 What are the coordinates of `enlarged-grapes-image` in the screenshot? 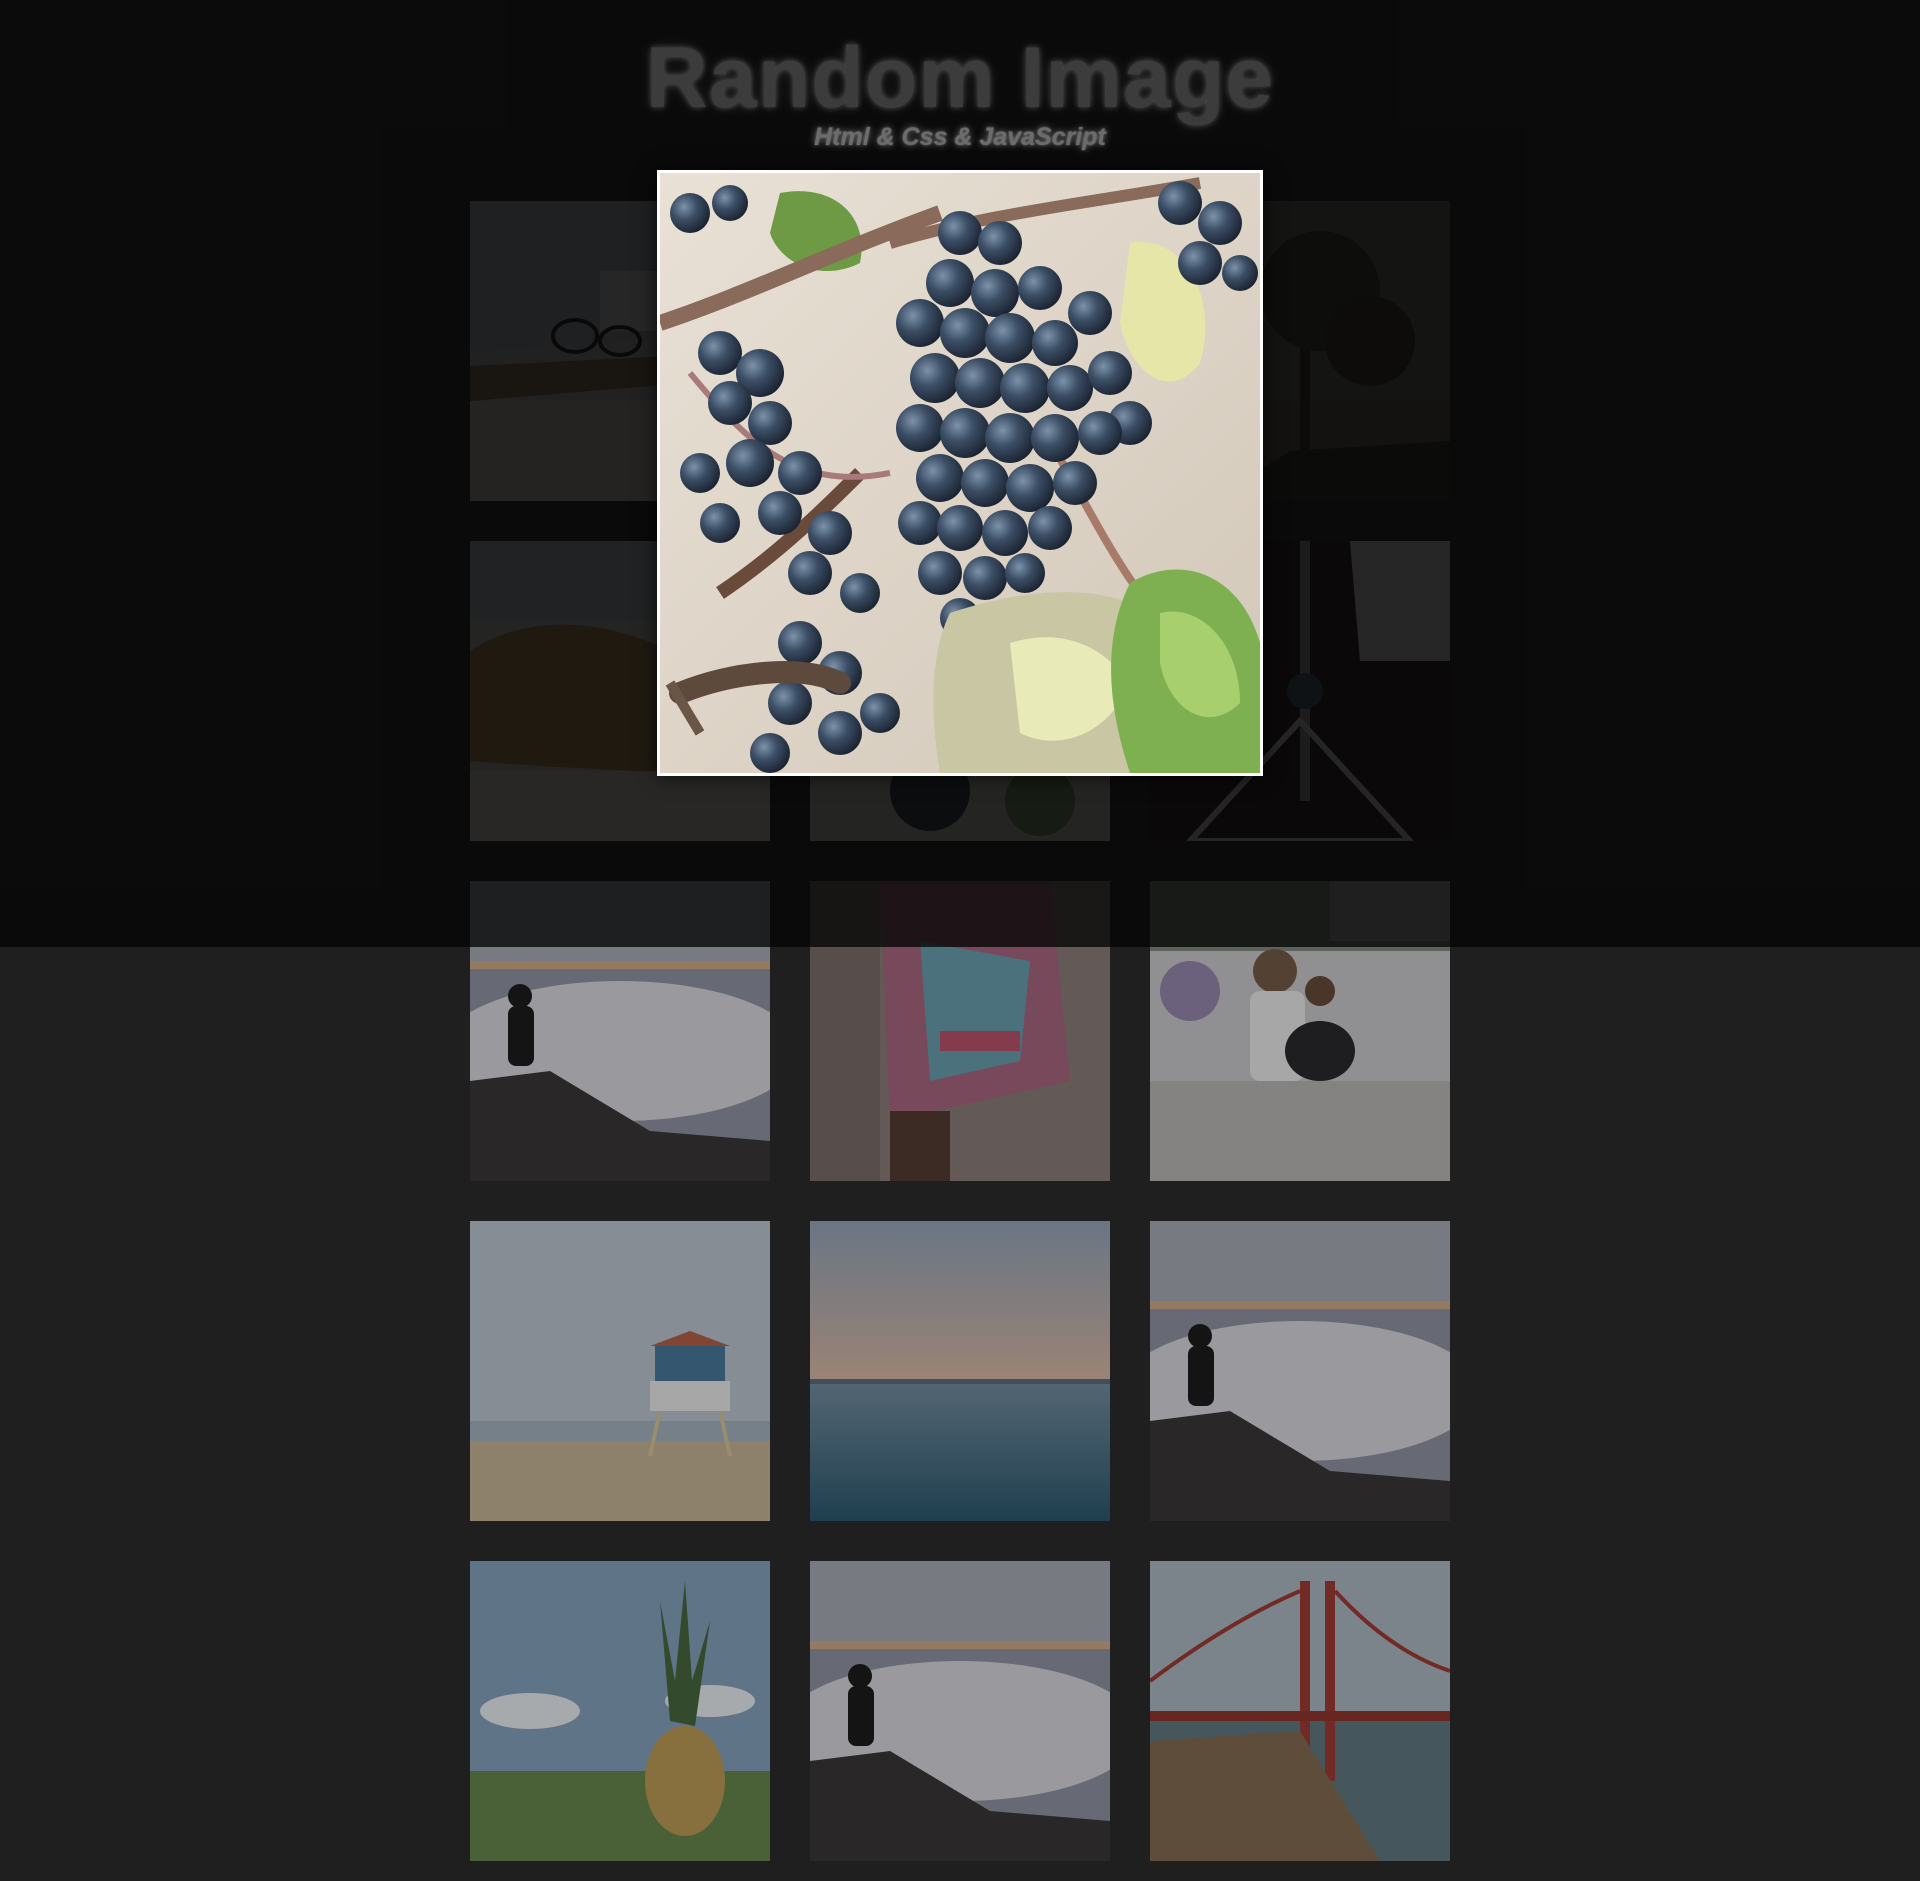 It's located at (960, 473).